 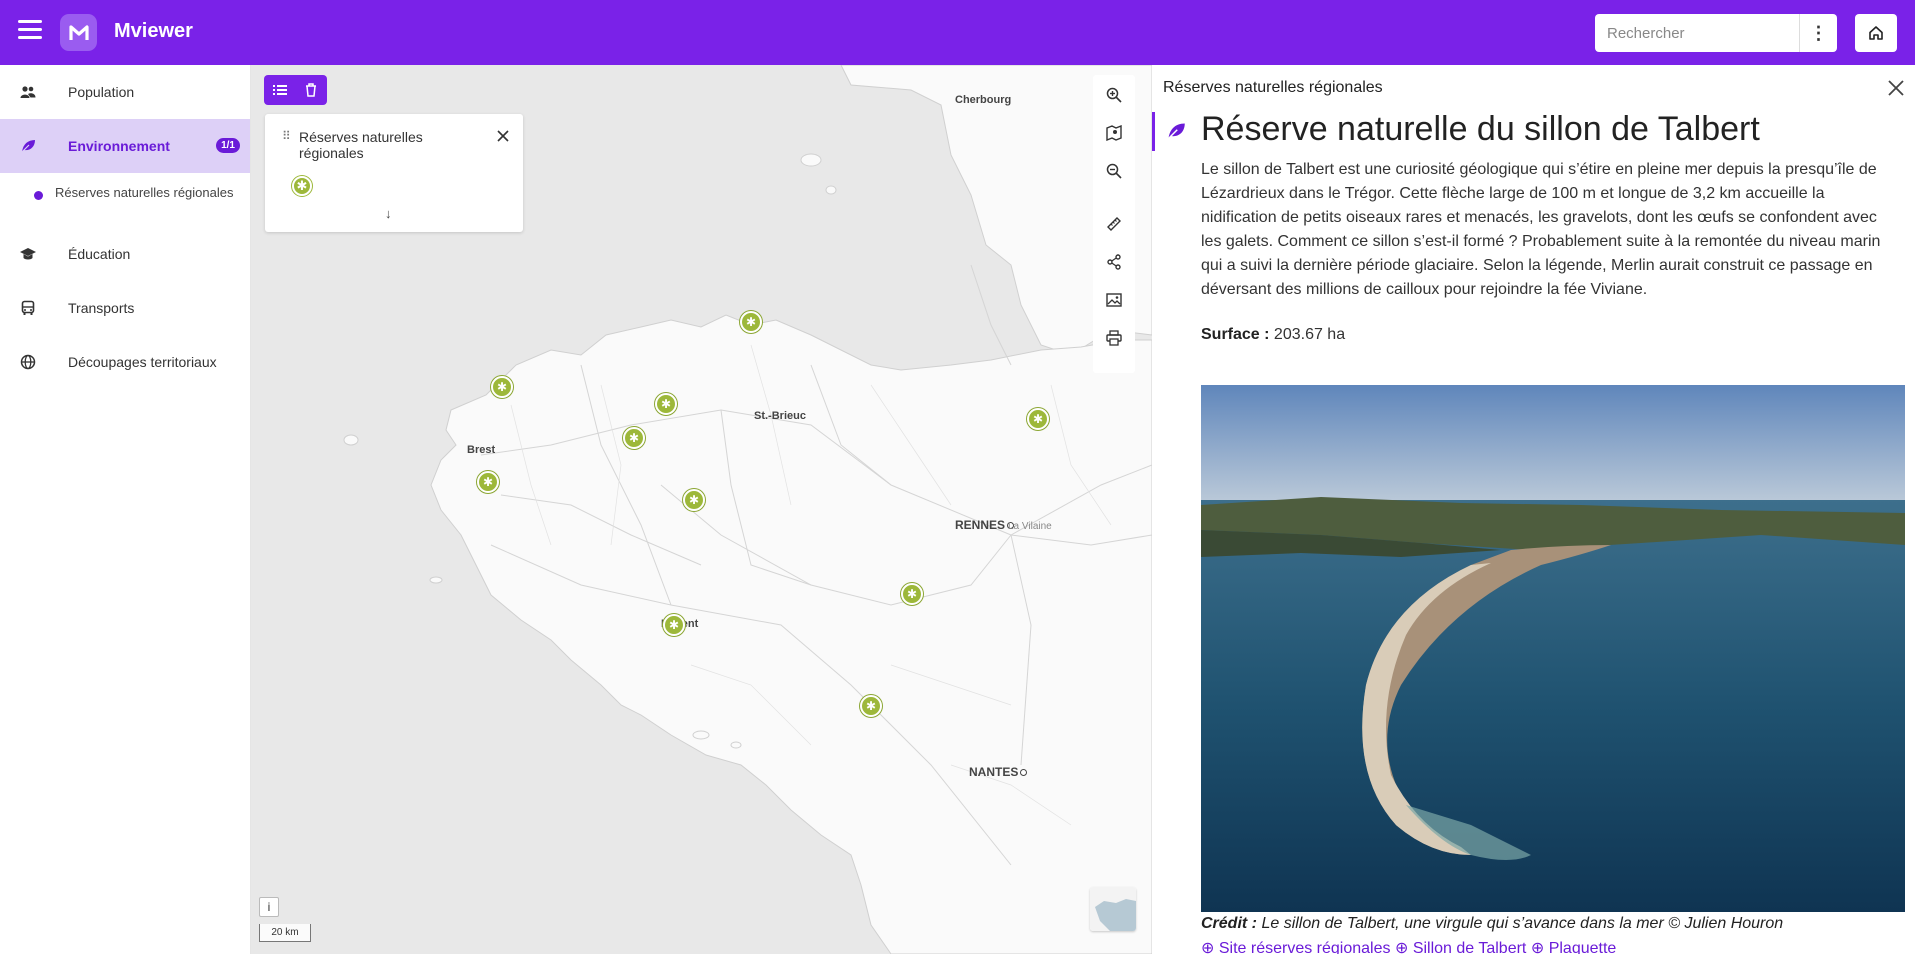 I want to click on attribution-button: i, so click(x=269, y=907).